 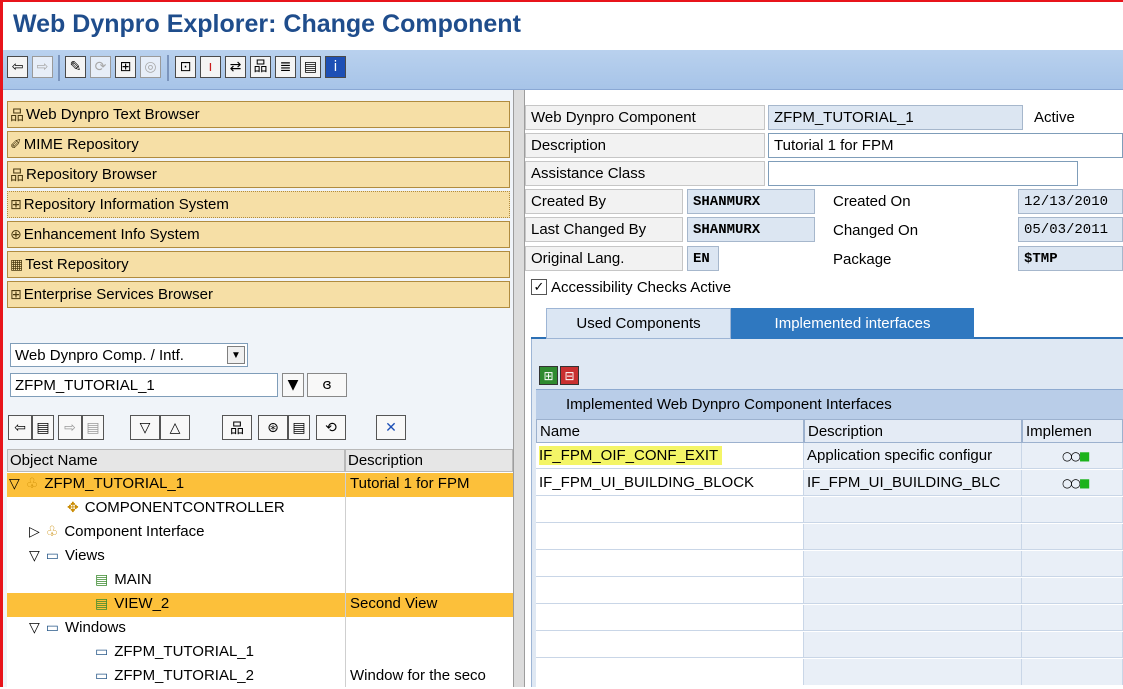 I want to click on delete-row-icon: ⊟, so click(x=569, y=375).